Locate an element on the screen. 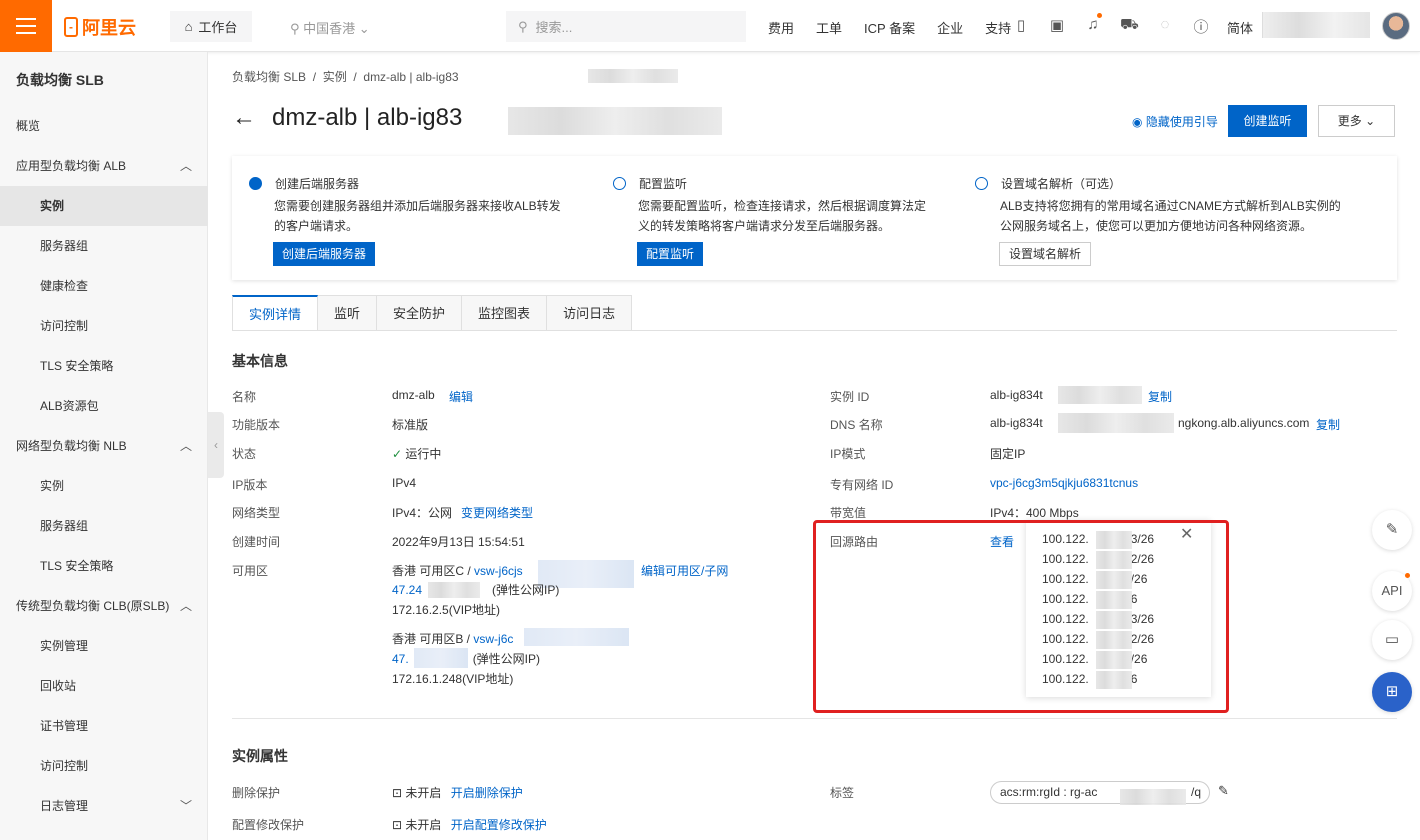 The width and height of the screenshot is (1420, 840). back-arrow-icon: ← is located at coordinates (244, 118).